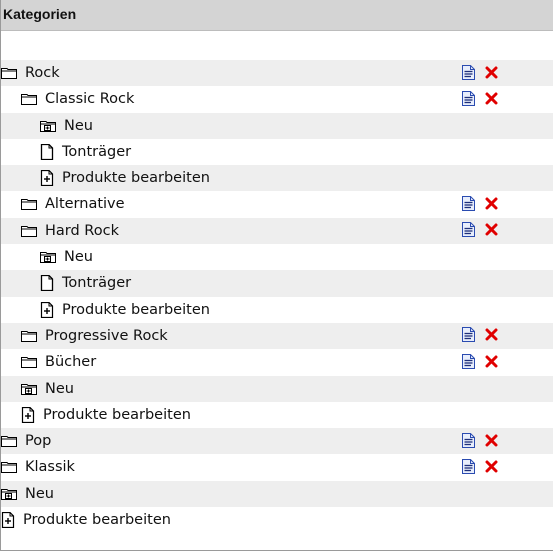 The height and width of the screenshot is (552, 554). I want to click on category-link-rock: Rock, so click(30, 73).